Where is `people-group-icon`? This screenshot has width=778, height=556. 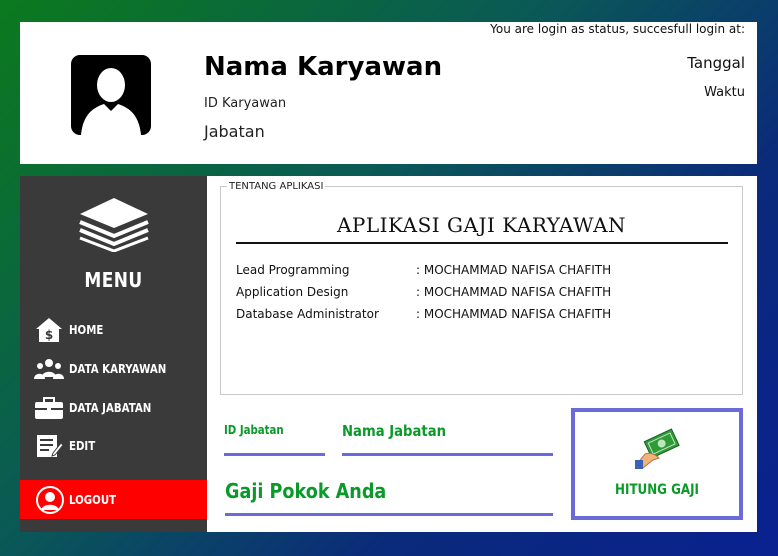 people-group-icon is located at coordinates (49, 369).